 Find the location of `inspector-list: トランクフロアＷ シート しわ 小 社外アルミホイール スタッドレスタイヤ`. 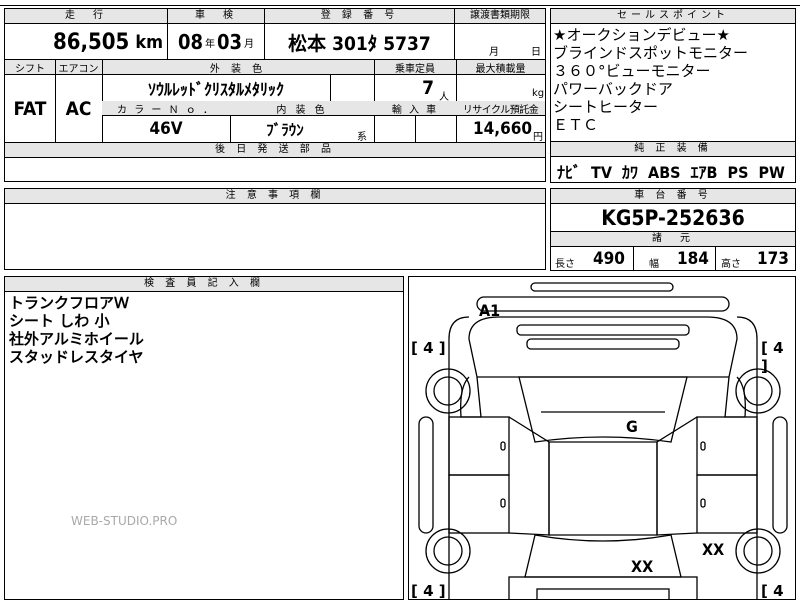

inspector-list: トランクフロアＷ シート しわ 小 社外アルミホイール スタッドレスタイヤ is located at coordinates (76, 330).